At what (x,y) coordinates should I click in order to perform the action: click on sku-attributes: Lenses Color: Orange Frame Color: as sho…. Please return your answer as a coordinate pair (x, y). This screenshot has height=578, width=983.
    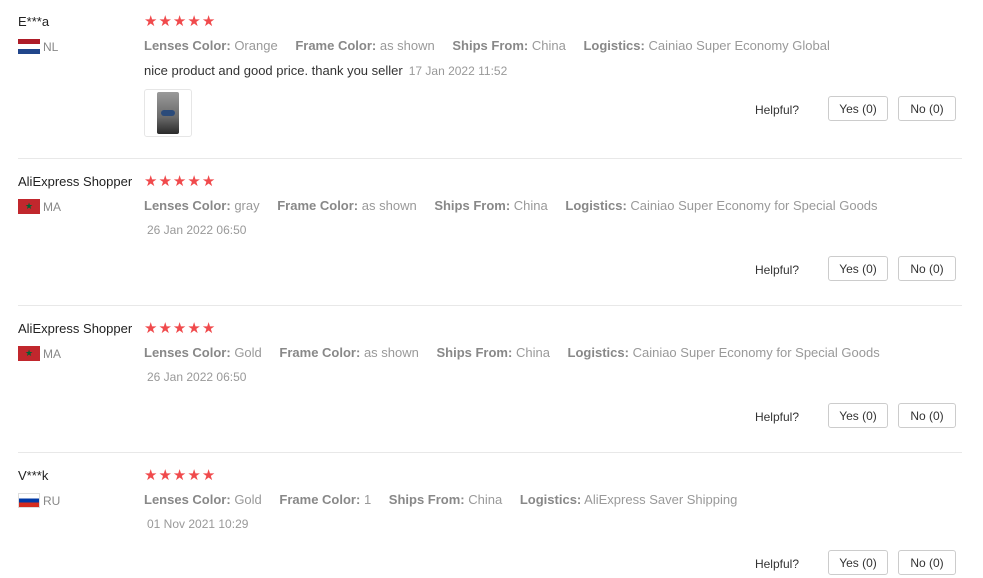
    Looking at the image, I should click on (494, 45).